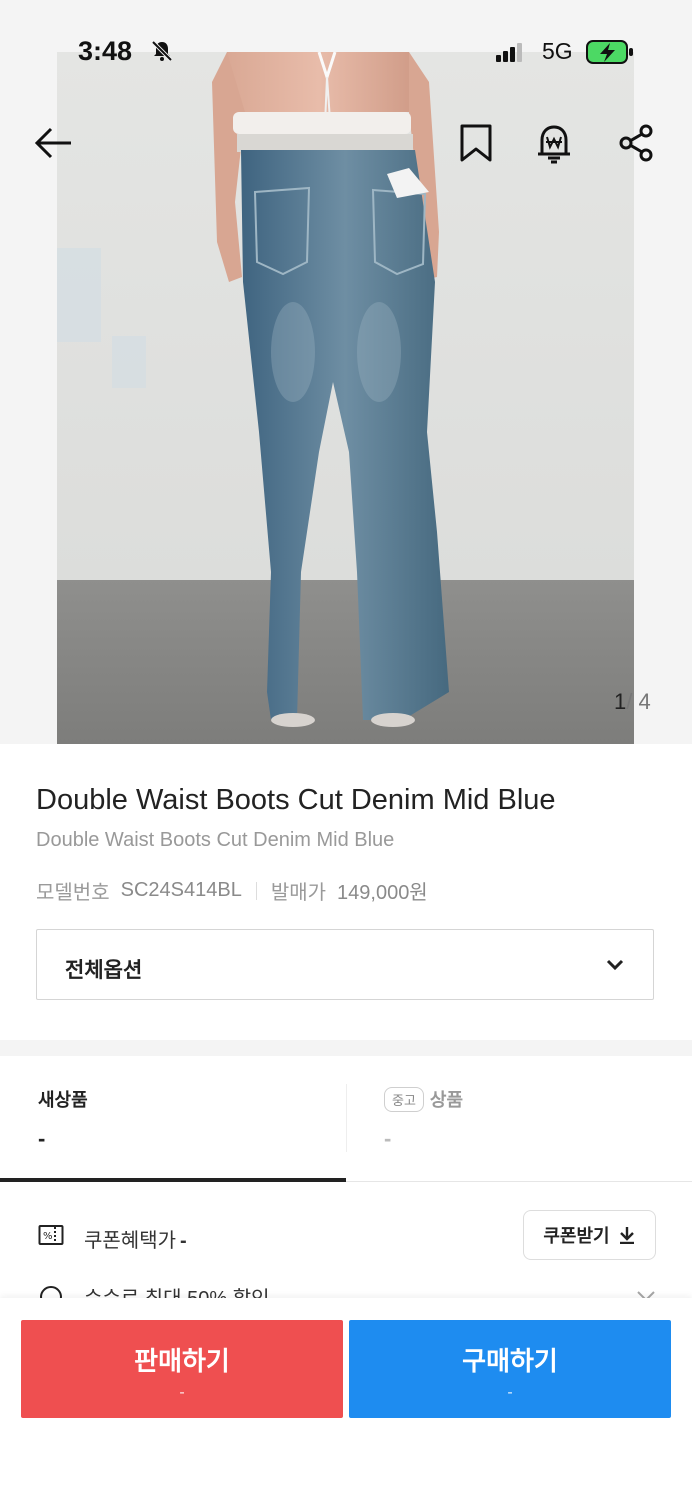 The image size is (692, 1500). Describe the element at coordinates (509, 52) in the screenshot. I see `signal-icon` at that location.